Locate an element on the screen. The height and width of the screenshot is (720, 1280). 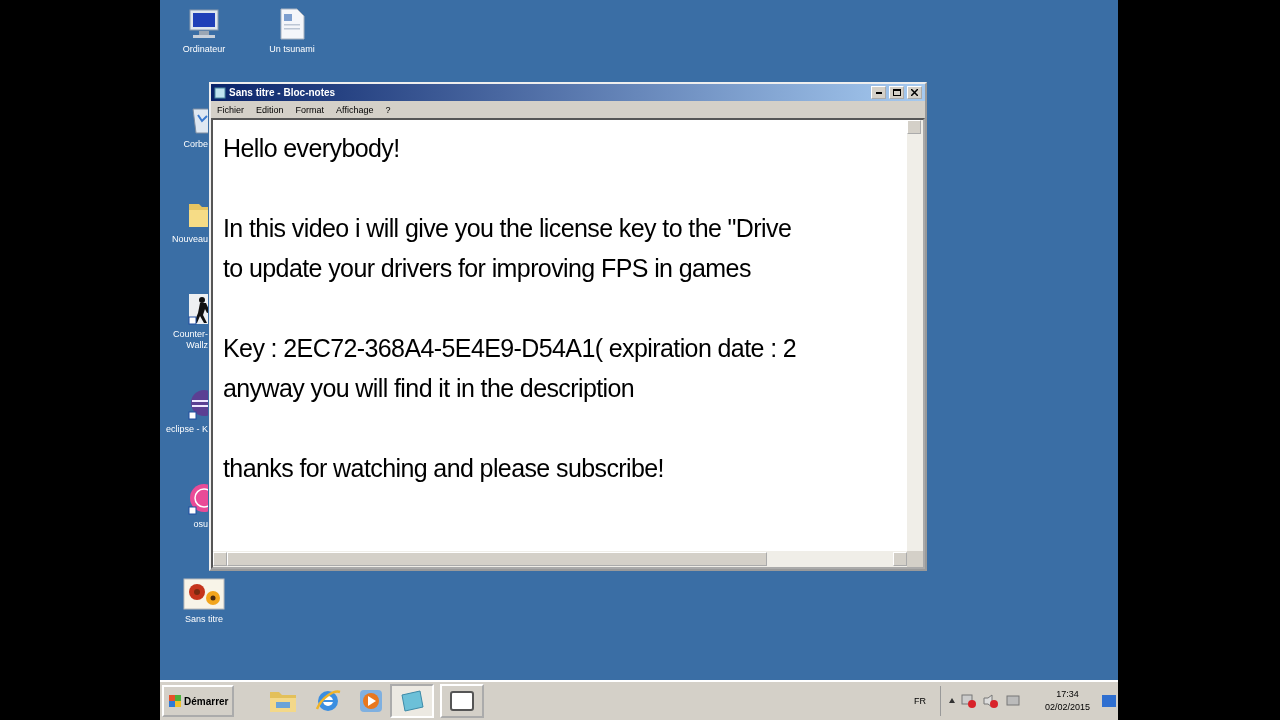
language-indicator: FR is located at coordinates (919, 701).